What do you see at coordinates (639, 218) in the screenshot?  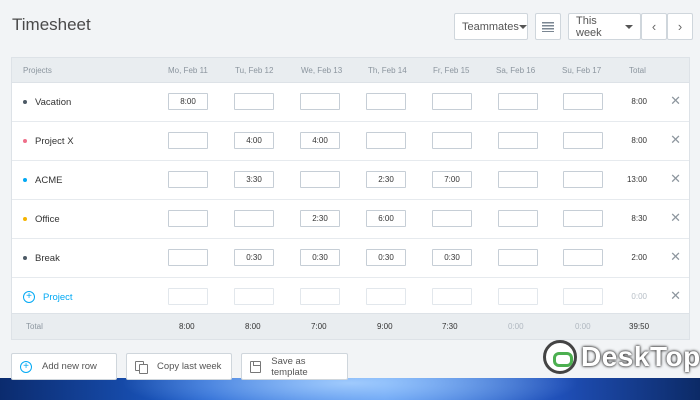 I see `row-total: 8:30` at bounding box center [639, 218].